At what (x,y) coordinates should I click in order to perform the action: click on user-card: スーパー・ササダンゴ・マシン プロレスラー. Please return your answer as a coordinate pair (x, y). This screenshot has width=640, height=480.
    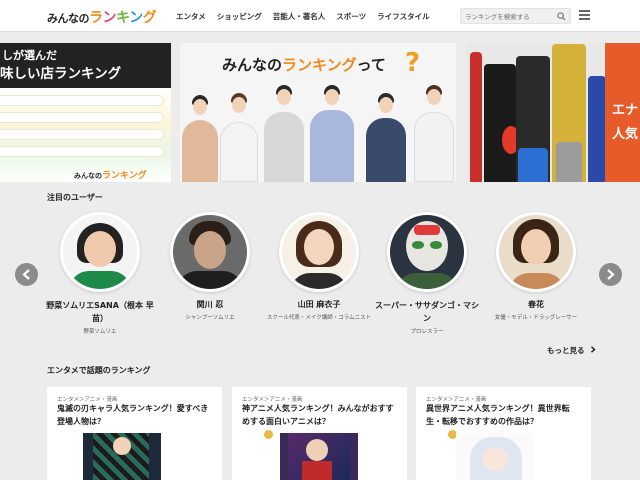
    Looking at the image, I should click on (427, 273).